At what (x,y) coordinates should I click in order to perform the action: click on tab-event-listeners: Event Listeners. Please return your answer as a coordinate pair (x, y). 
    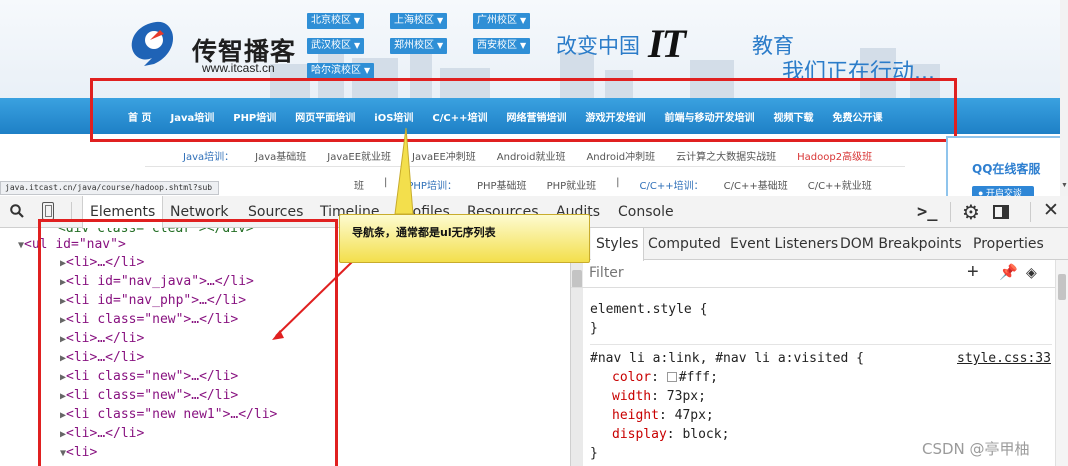
    Looking at the image, I should click on (784, 244).